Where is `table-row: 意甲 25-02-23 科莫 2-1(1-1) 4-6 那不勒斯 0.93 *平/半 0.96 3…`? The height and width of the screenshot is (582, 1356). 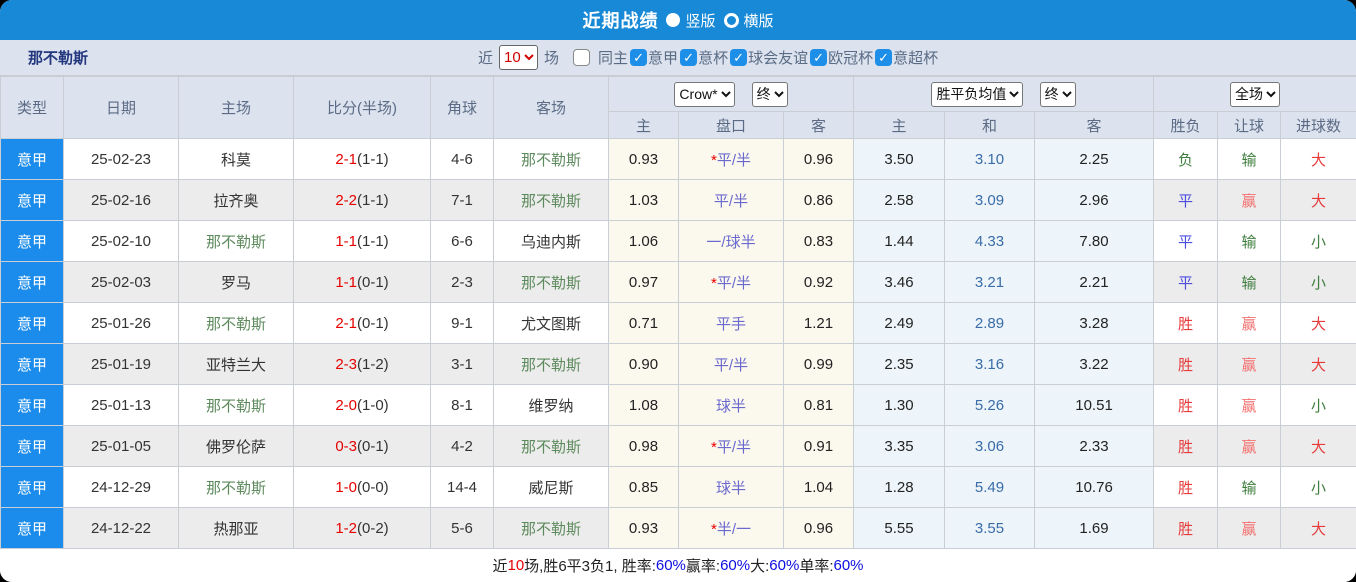
table-row: 意甲 25-02-23 科莫 2-1(1-1) 4-6 那不勒斯 0.93 *平/半 0.96 3… is located at coordinates (678, 159).